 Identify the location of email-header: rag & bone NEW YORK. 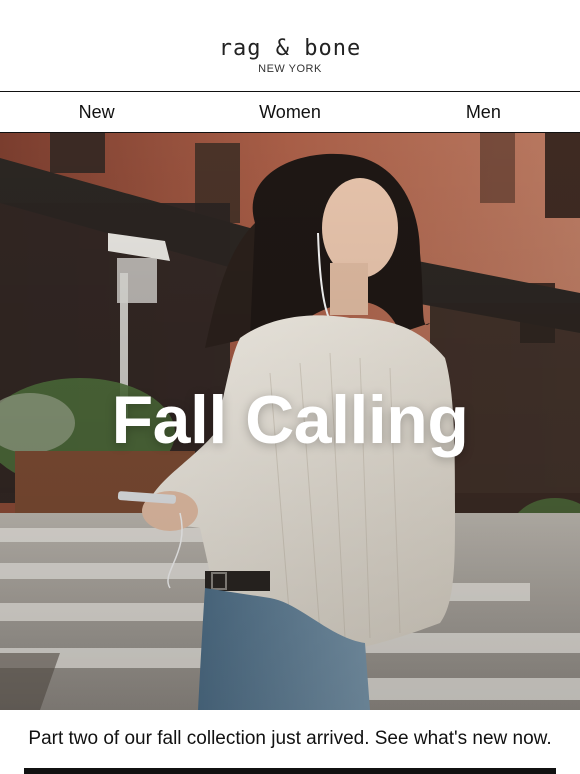
(290, 45).